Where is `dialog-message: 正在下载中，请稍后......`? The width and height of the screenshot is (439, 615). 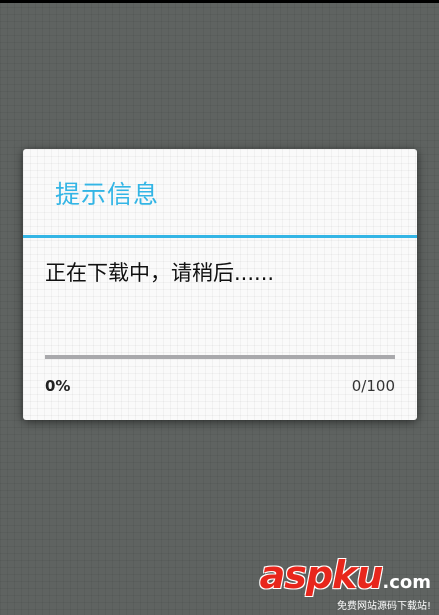
dialog-message: 正在下载中，请稍后...... is located at coordinates (160, 273).